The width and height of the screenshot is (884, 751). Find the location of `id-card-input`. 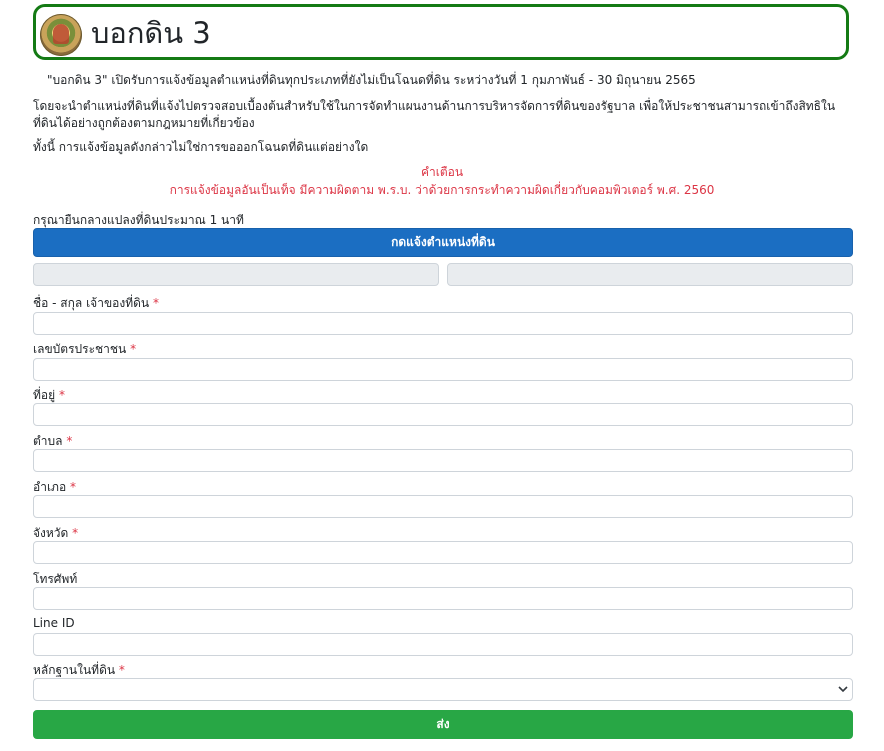

id-card-input is located at coordinates (443, 369).